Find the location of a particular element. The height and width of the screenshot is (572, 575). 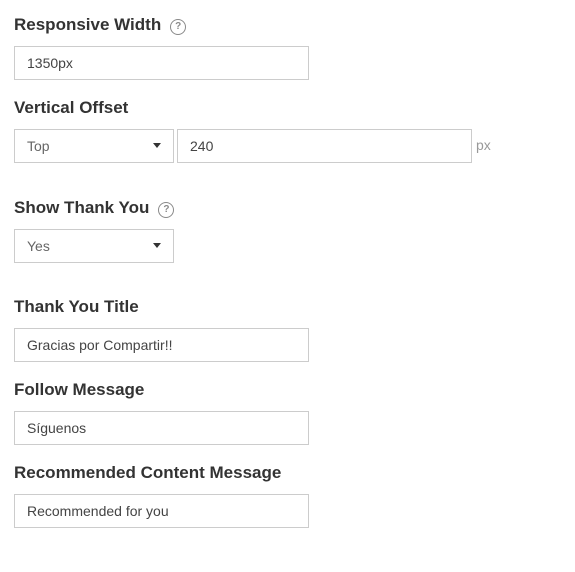

thank-you-title-label-text: Thank You Title is located at coordinates (76, 306).